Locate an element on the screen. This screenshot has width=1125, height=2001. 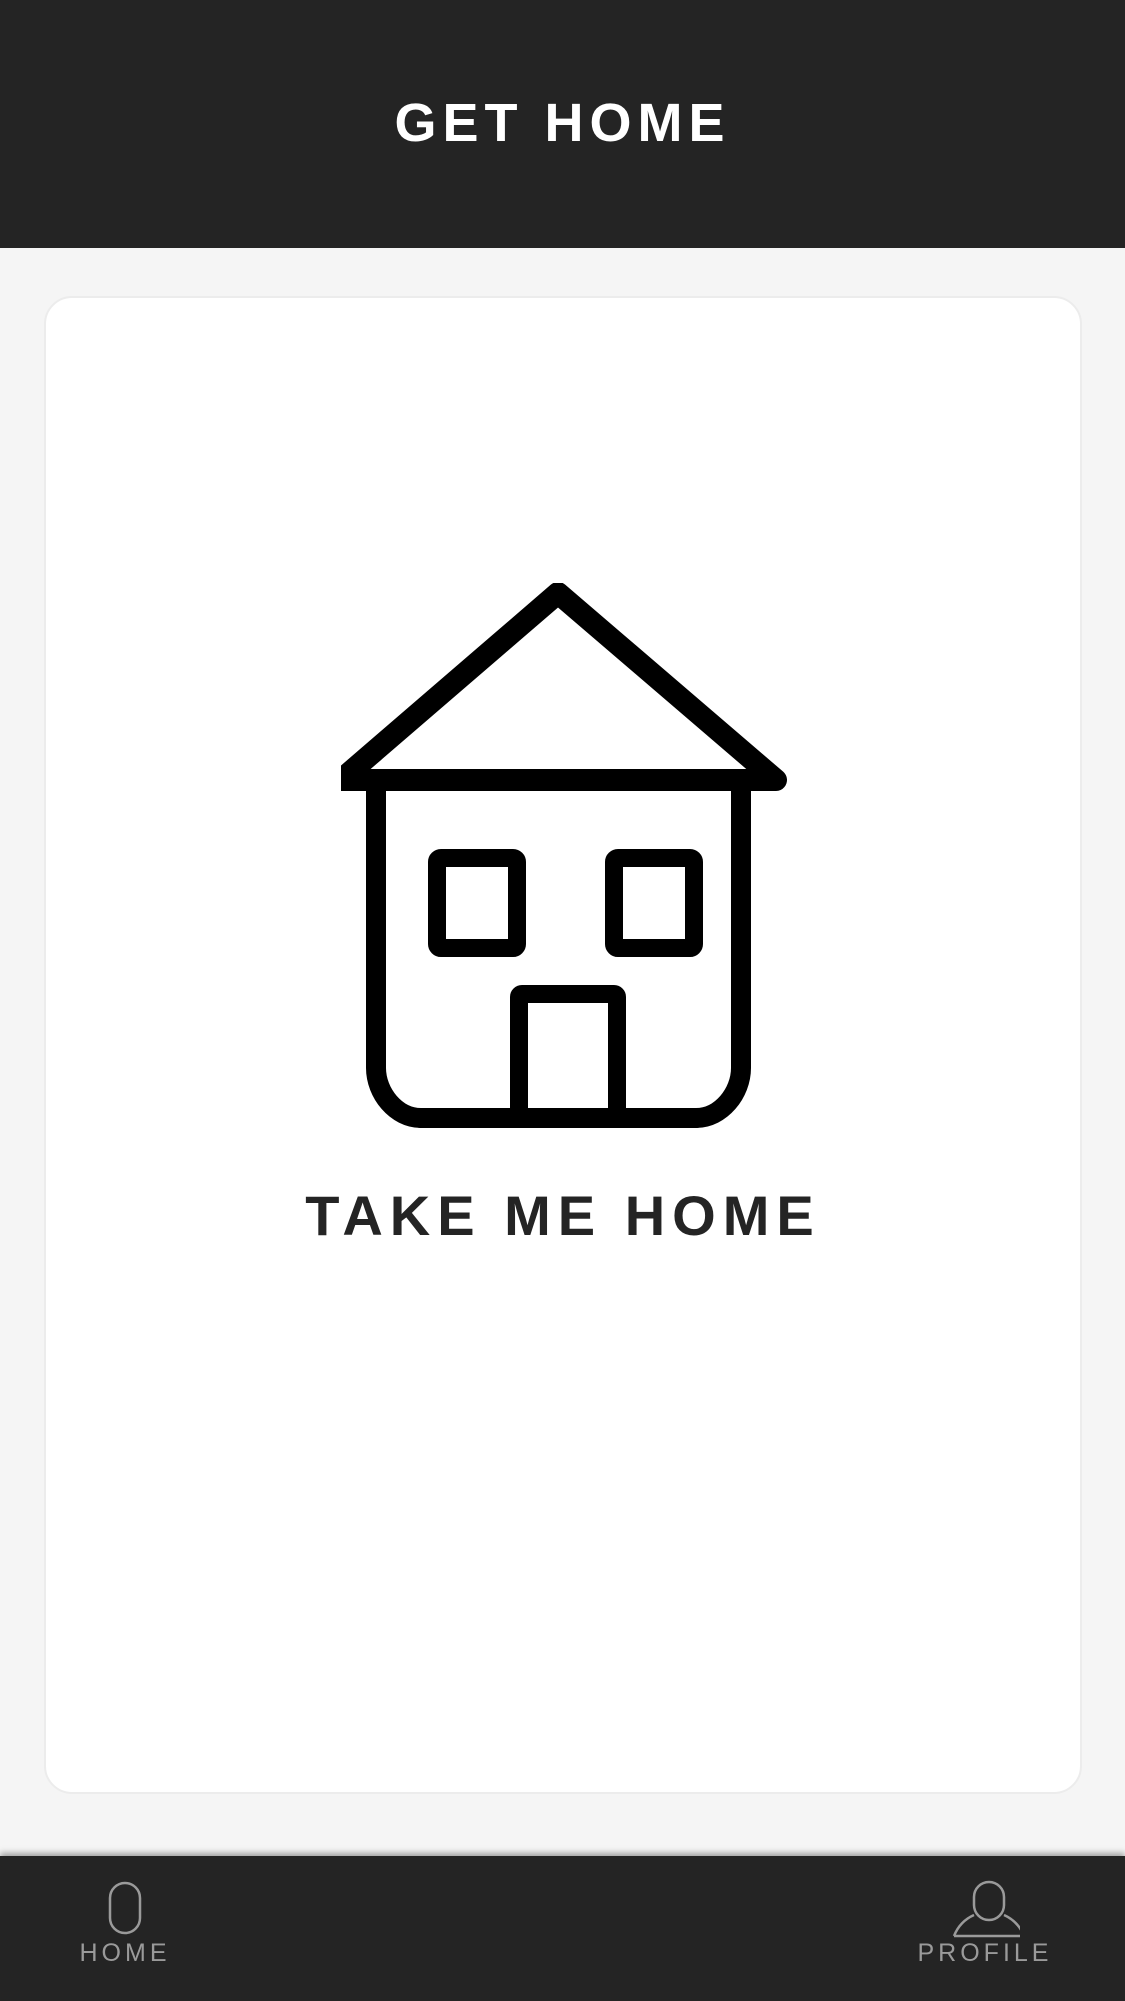
bottom-tab-bar: HOME PROFILE is located at coordinates (562, 1928).